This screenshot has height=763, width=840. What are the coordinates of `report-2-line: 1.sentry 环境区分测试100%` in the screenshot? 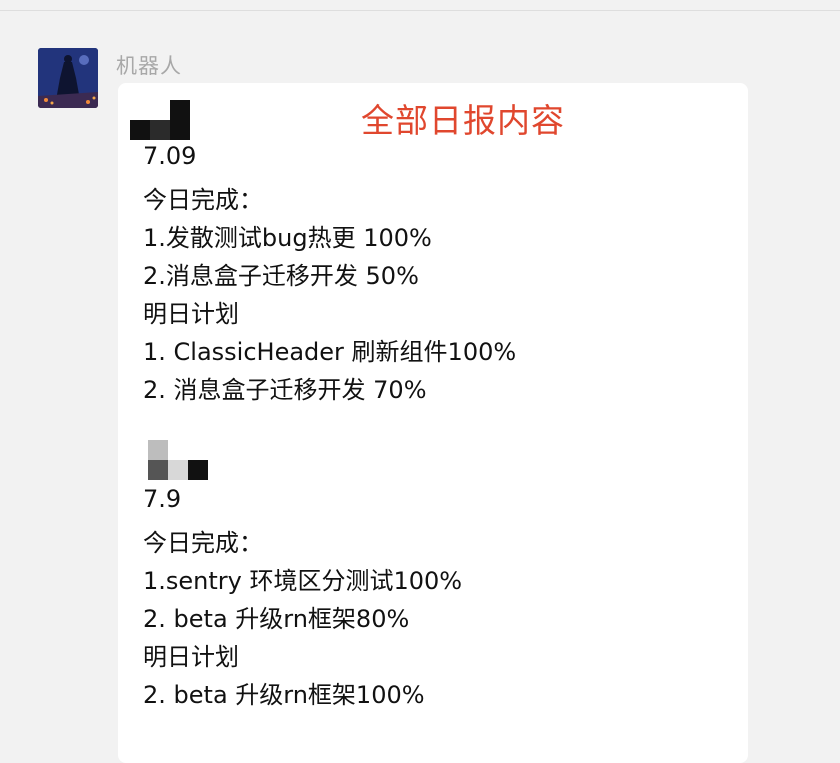 It's located at (303, 581).